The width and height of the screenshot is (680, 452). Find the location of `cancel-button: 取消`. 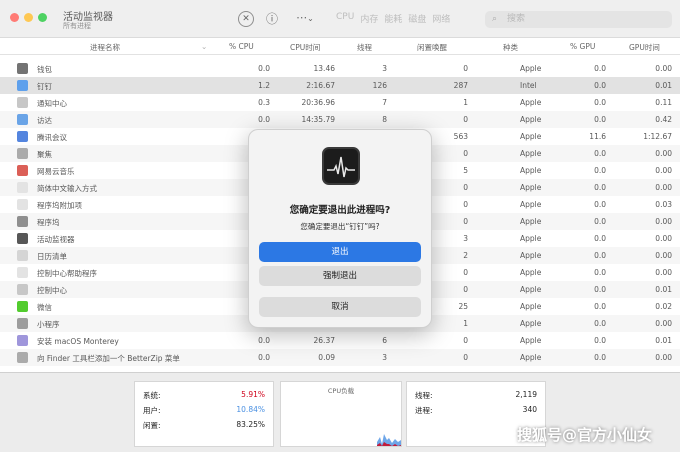

cancel-button: 取消 is located at coordinates (340, 307).